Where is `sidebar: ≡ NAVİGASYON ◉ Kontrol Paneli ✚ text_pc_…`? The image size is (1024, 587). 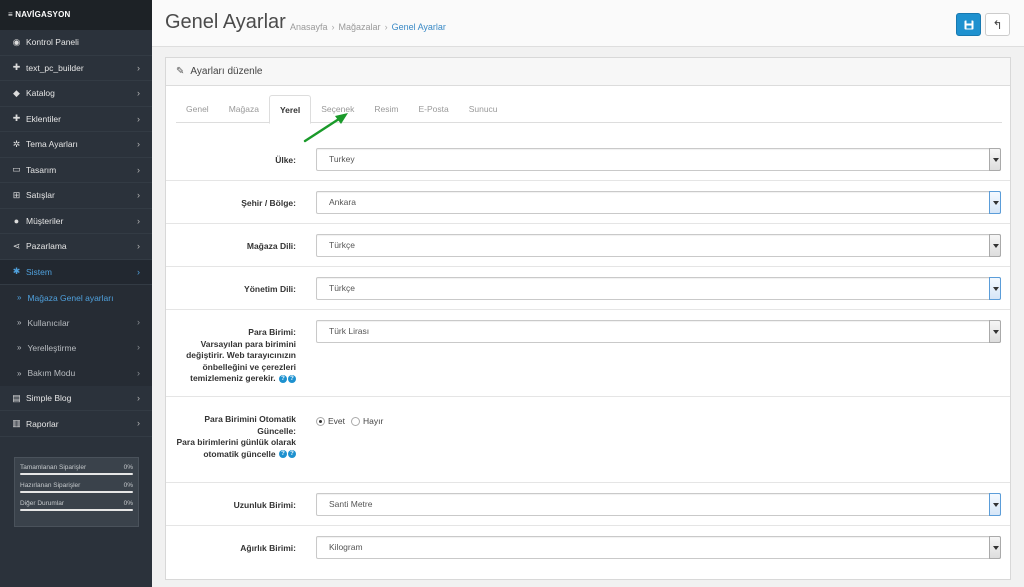
sidebar: ≡ NAVİGASYON ◉ Kontrol Paneli ✚ text_pc_… is located at coordinates (76, 293).